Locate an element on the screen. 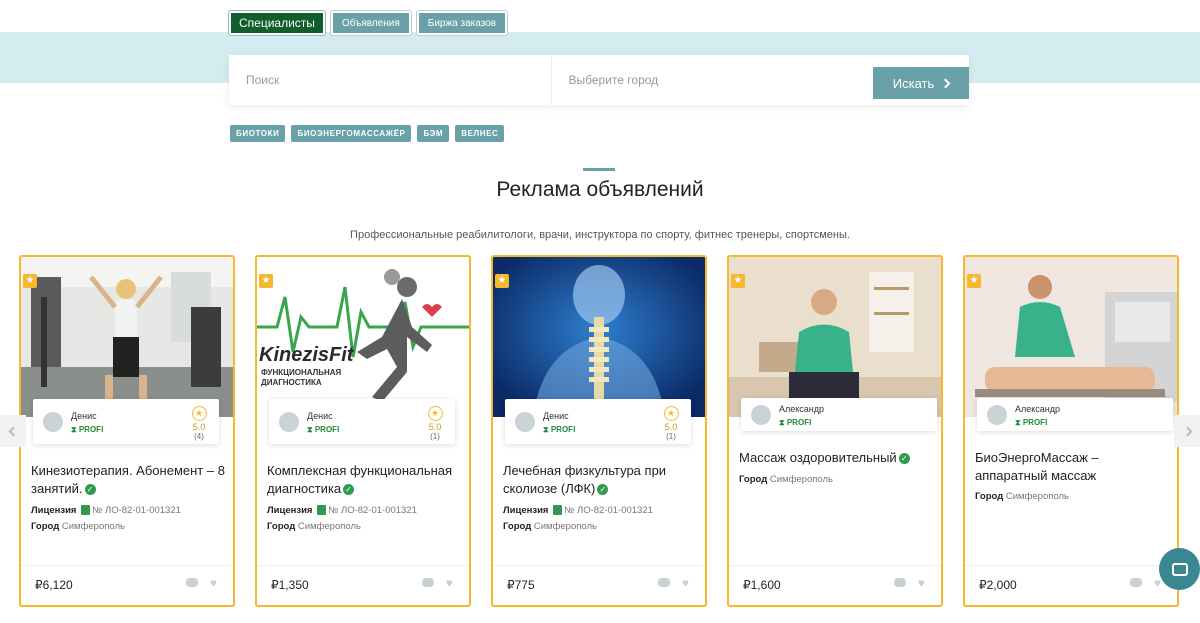 The image size is (1200, 623). search-button: Искать is located at coordinates (921, 83).